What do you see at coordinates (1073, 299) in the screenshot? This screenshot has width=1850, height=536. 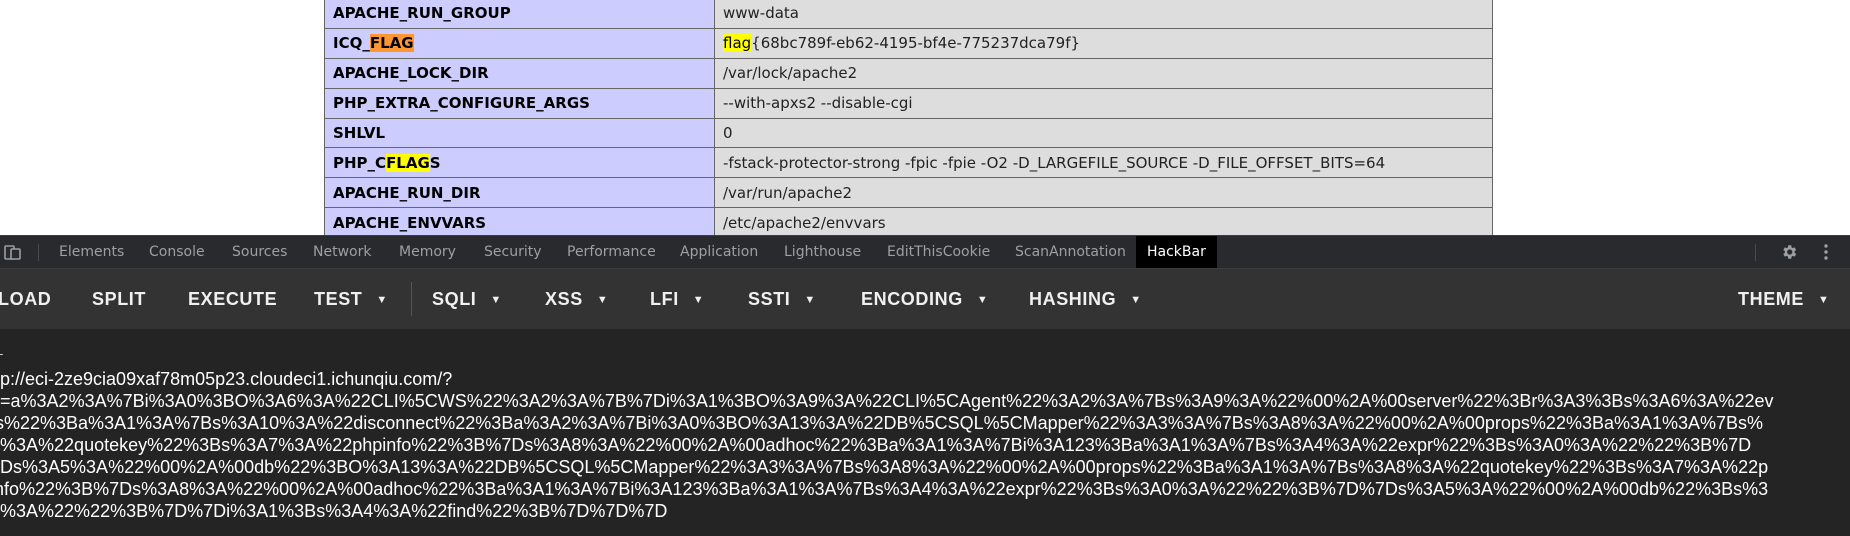 I see `hashing-label: HASHING` at bounding box center [1073, 299].